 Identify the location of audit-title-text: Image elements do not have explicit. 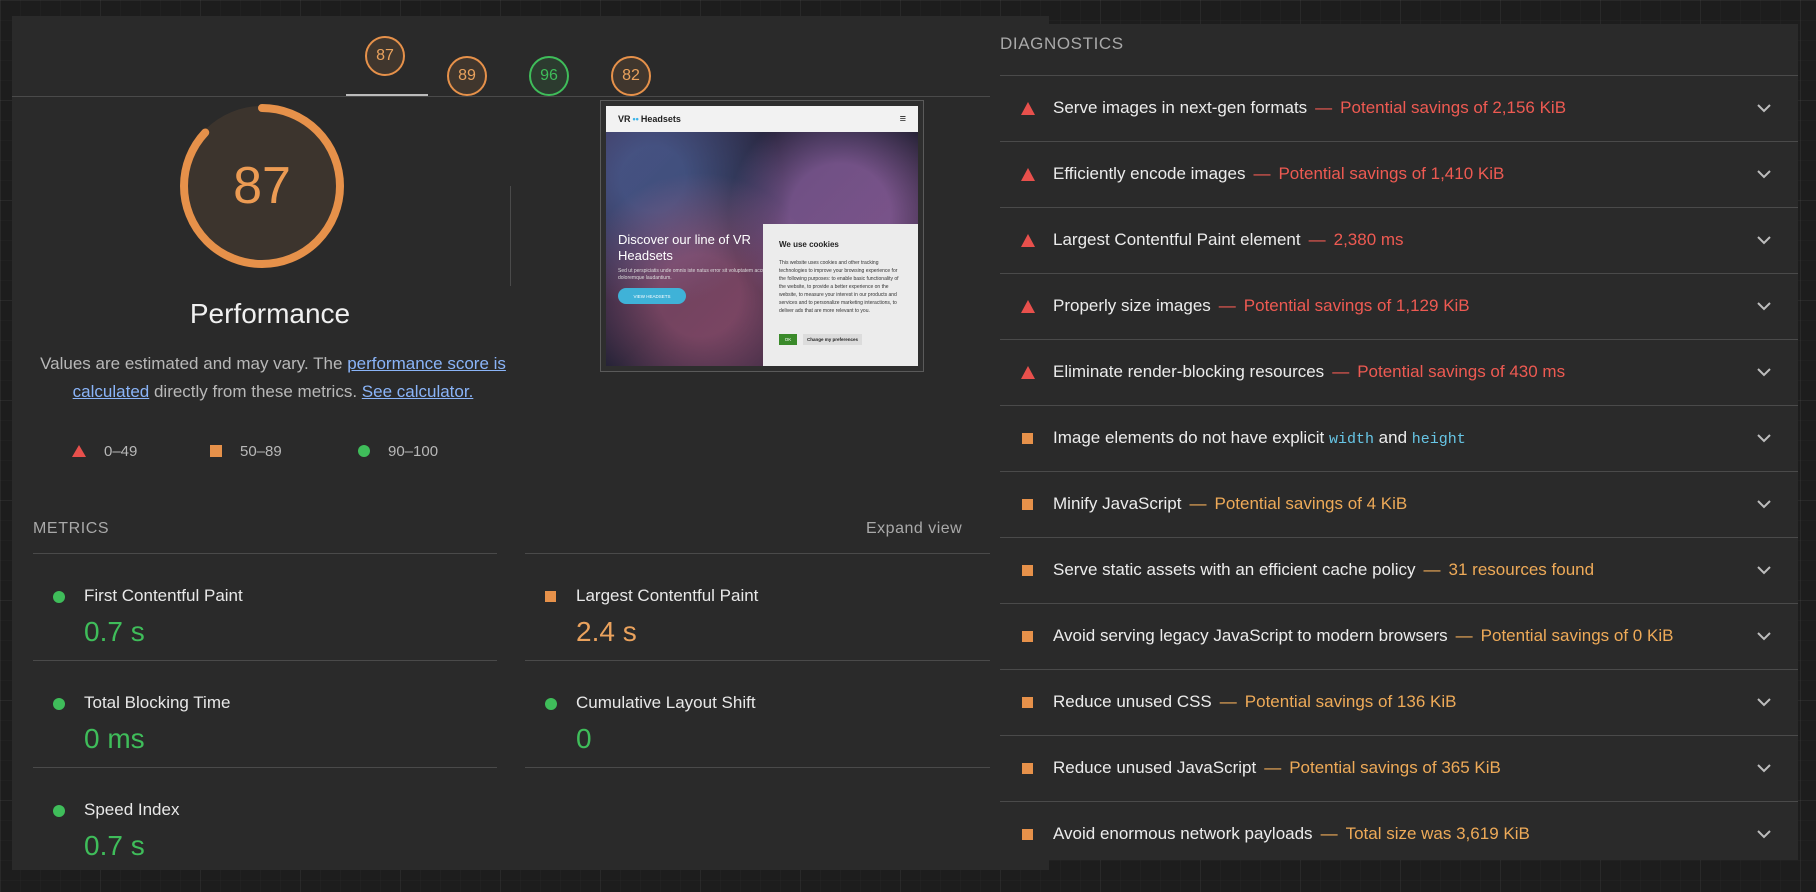
(1191, 437).